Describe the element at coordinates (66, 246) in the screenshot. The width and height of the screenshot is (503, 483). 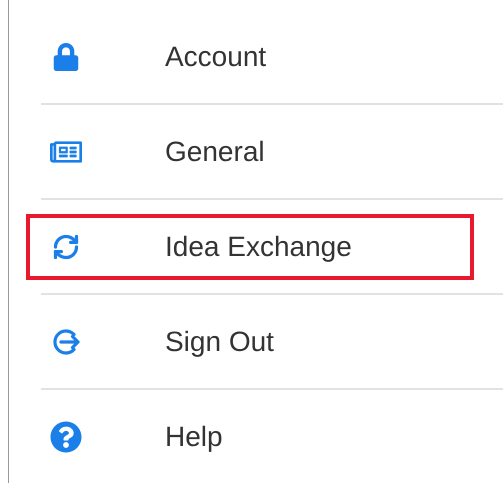
I see `sync-icon` at that location.